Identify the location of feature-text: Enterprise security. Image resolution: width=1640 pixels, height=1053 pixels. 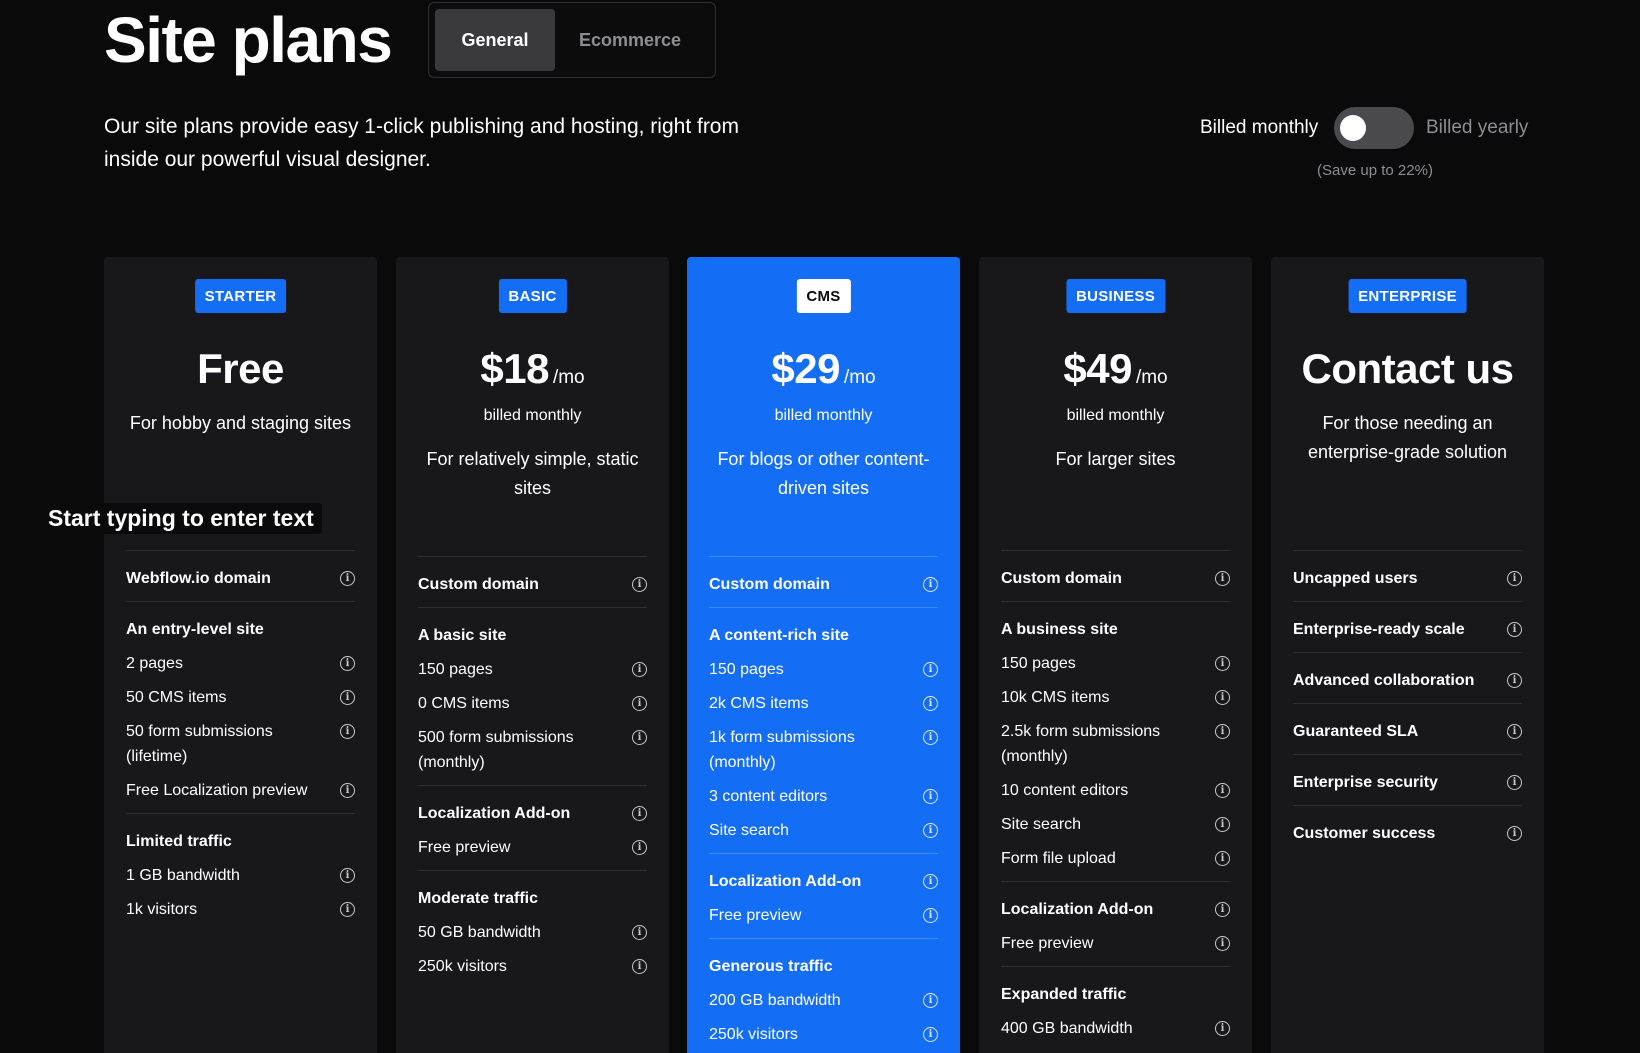
(1365, 782).